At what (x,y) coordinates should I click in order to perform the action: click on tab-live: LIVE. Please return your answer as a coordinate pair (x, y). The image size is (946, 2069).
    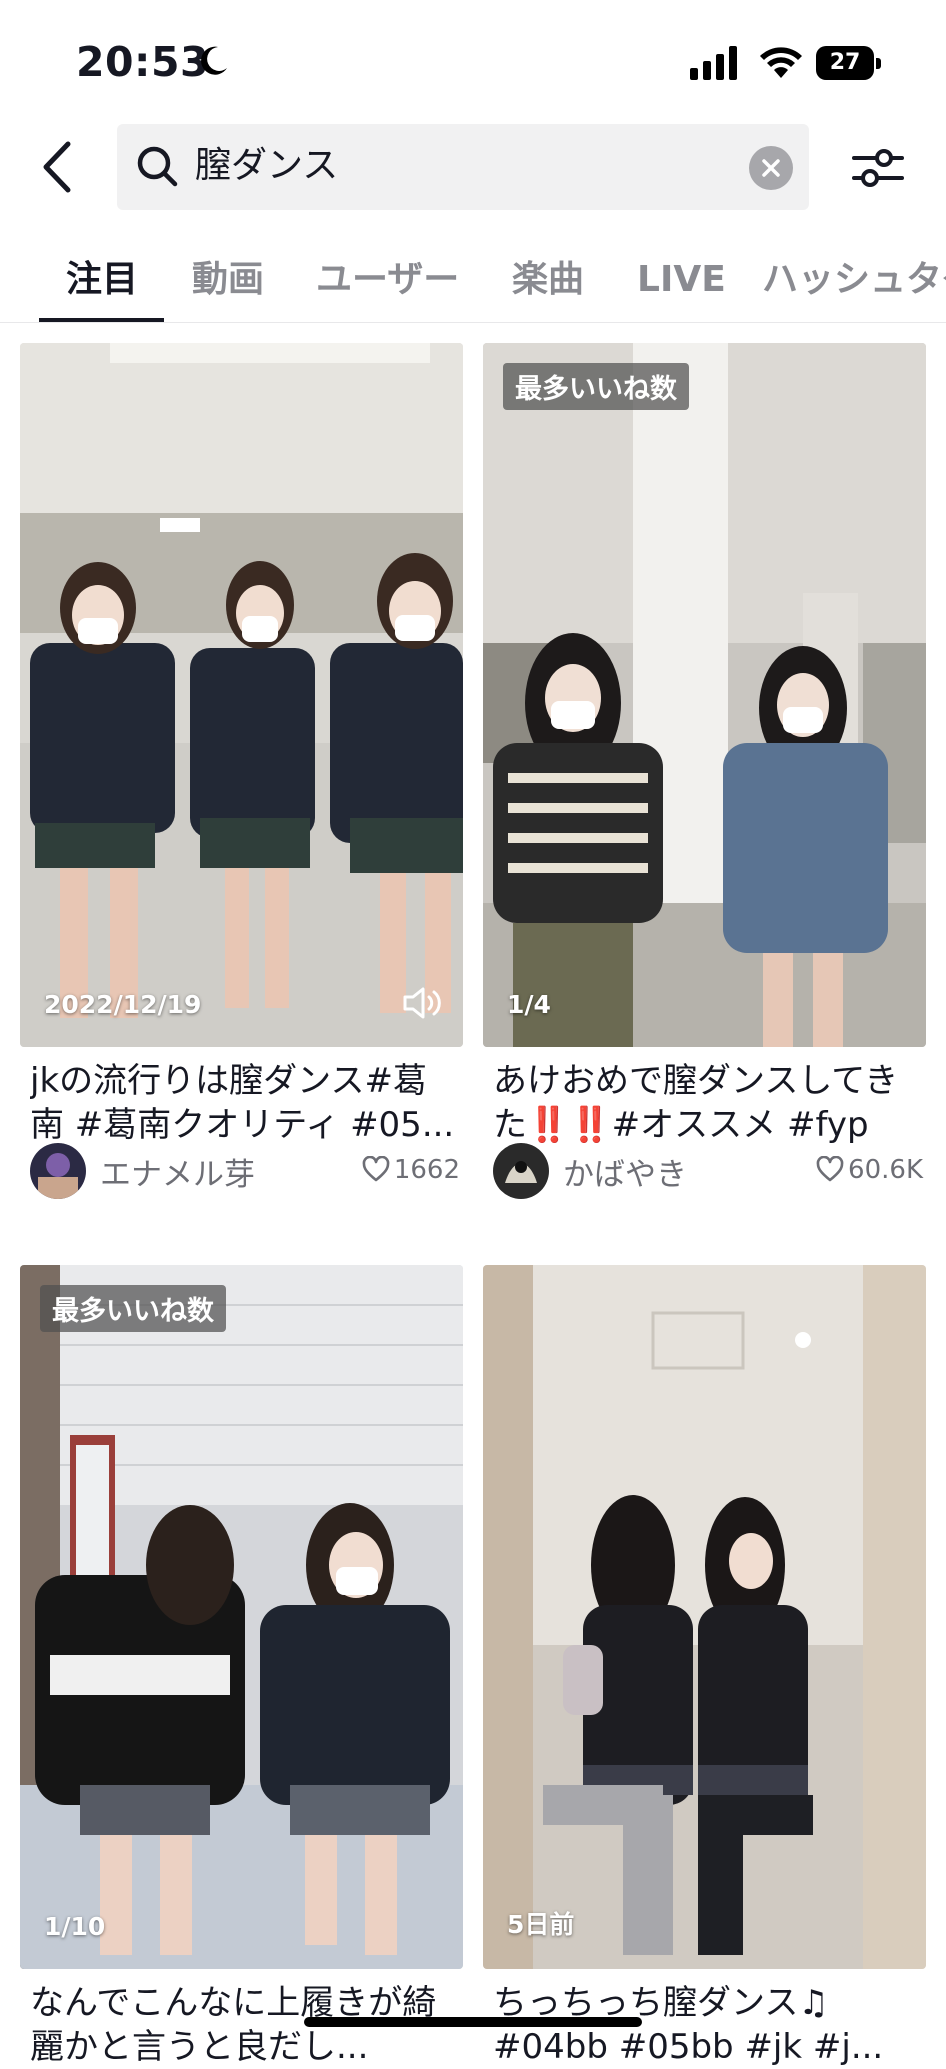
    Looking at the image, I should click on (681, 280).